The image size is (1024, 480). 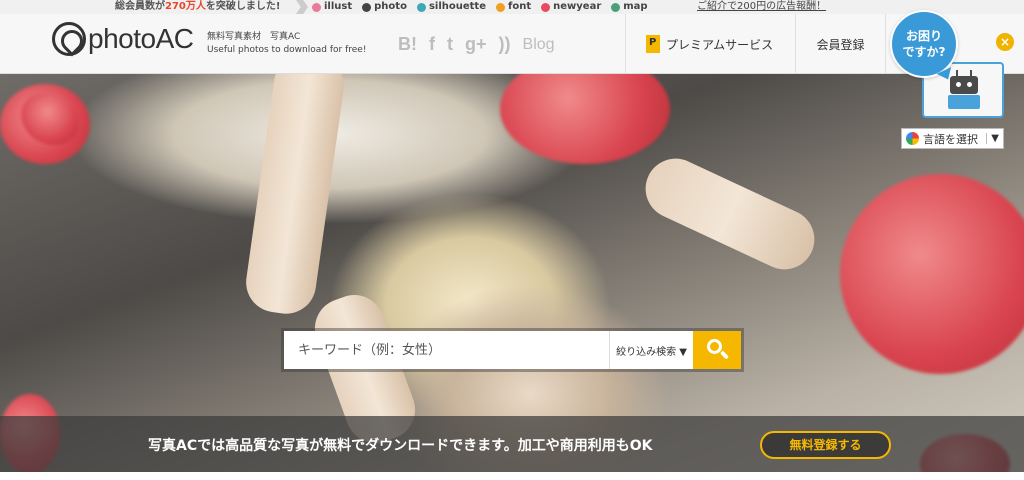 What do you see at coordinates (577, 6) in the screenshot?
I see `site-label: newyear` at bounding box center [577, 6].